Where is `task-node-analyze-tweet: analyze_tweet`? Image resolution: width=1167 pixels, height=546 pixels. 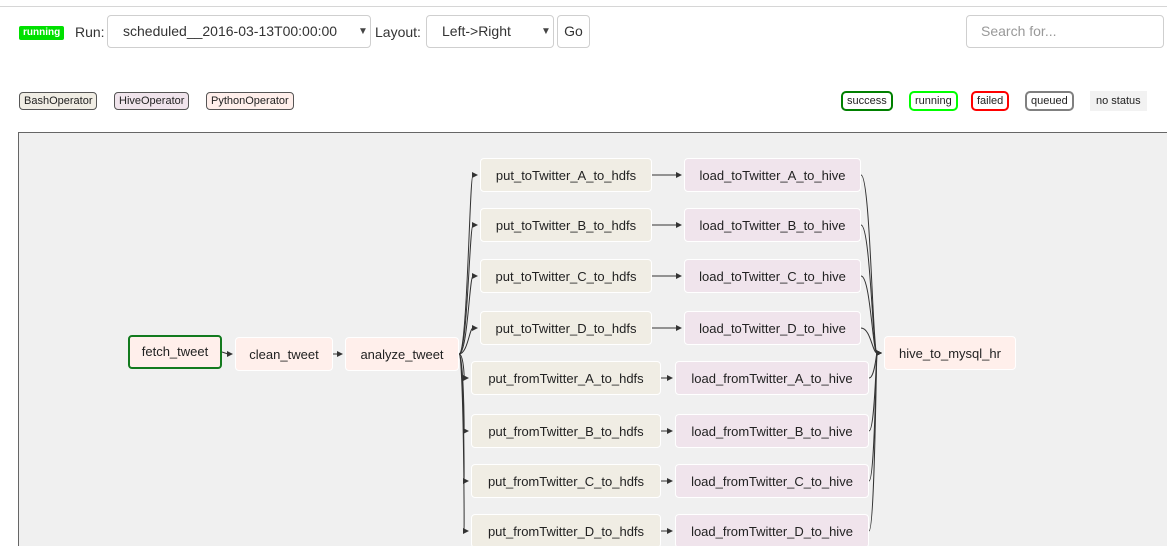 task-node-analyze-tweet: analyze_tweet is located at coordinates (402, 354).